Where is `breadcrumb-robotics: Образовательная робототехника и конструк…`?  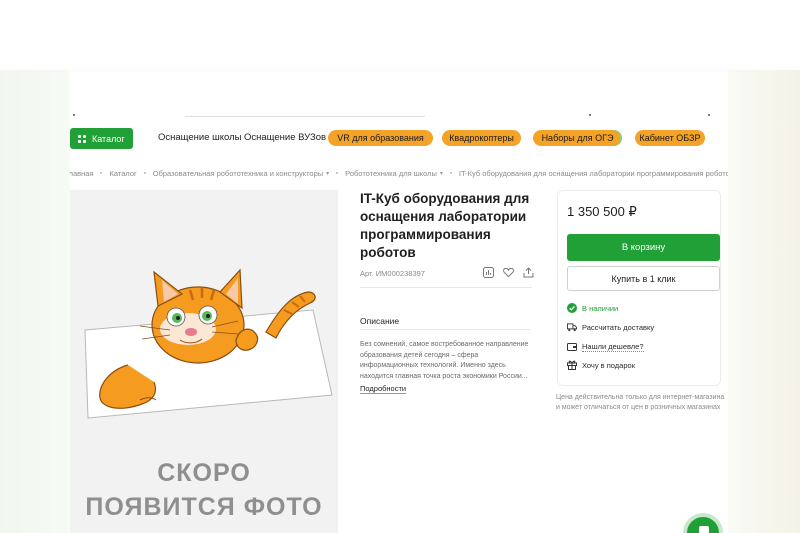 breadcrumb-robotics: Образовательная робототехника и конструк… is located at coordinates (238, 173).